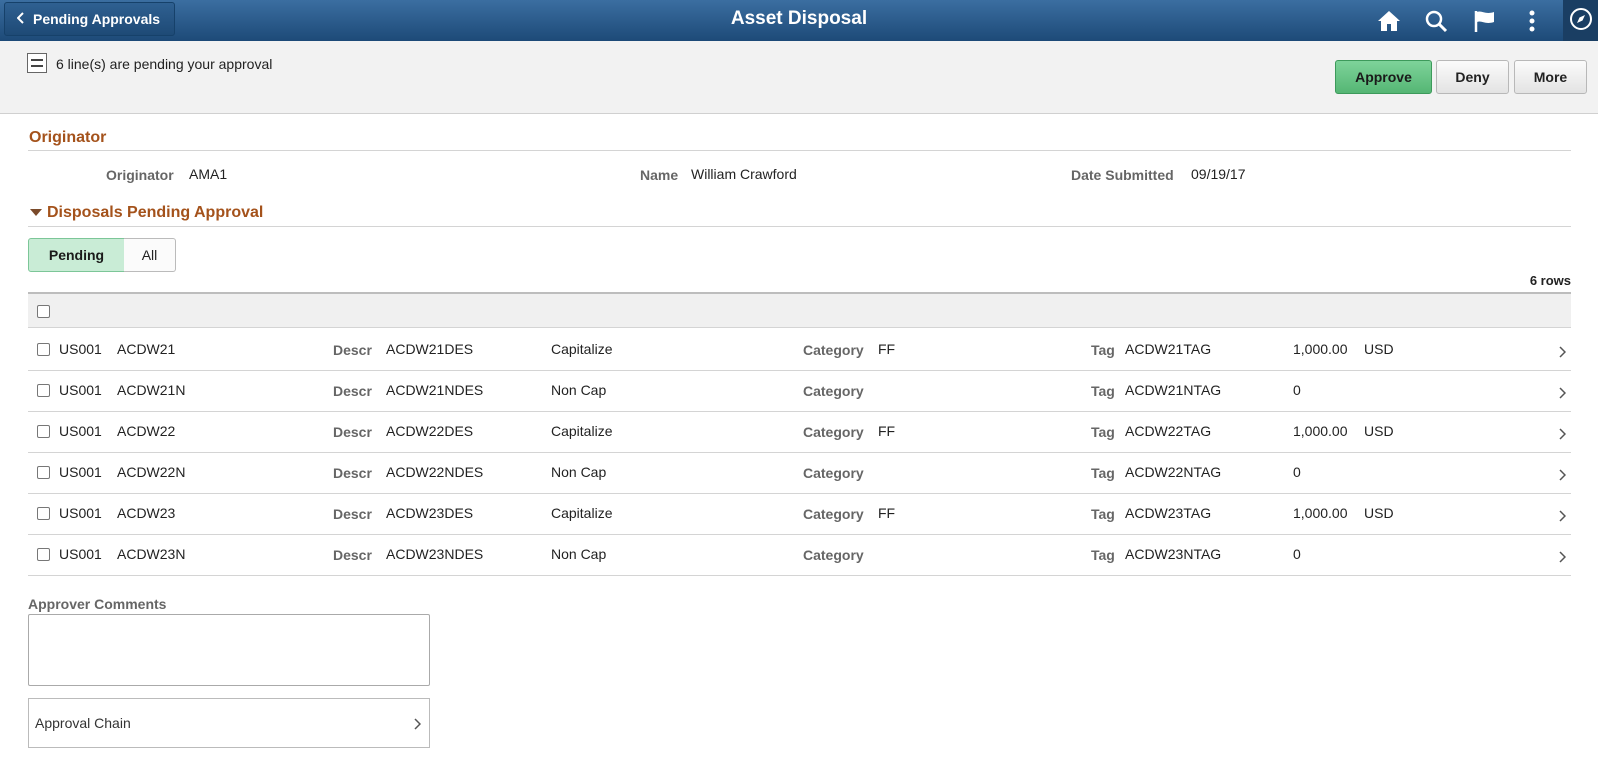  Describe the element at coordinates (1122, 175) in the screenshot. I see `date-submitted-label: Date Submitted` at that location.